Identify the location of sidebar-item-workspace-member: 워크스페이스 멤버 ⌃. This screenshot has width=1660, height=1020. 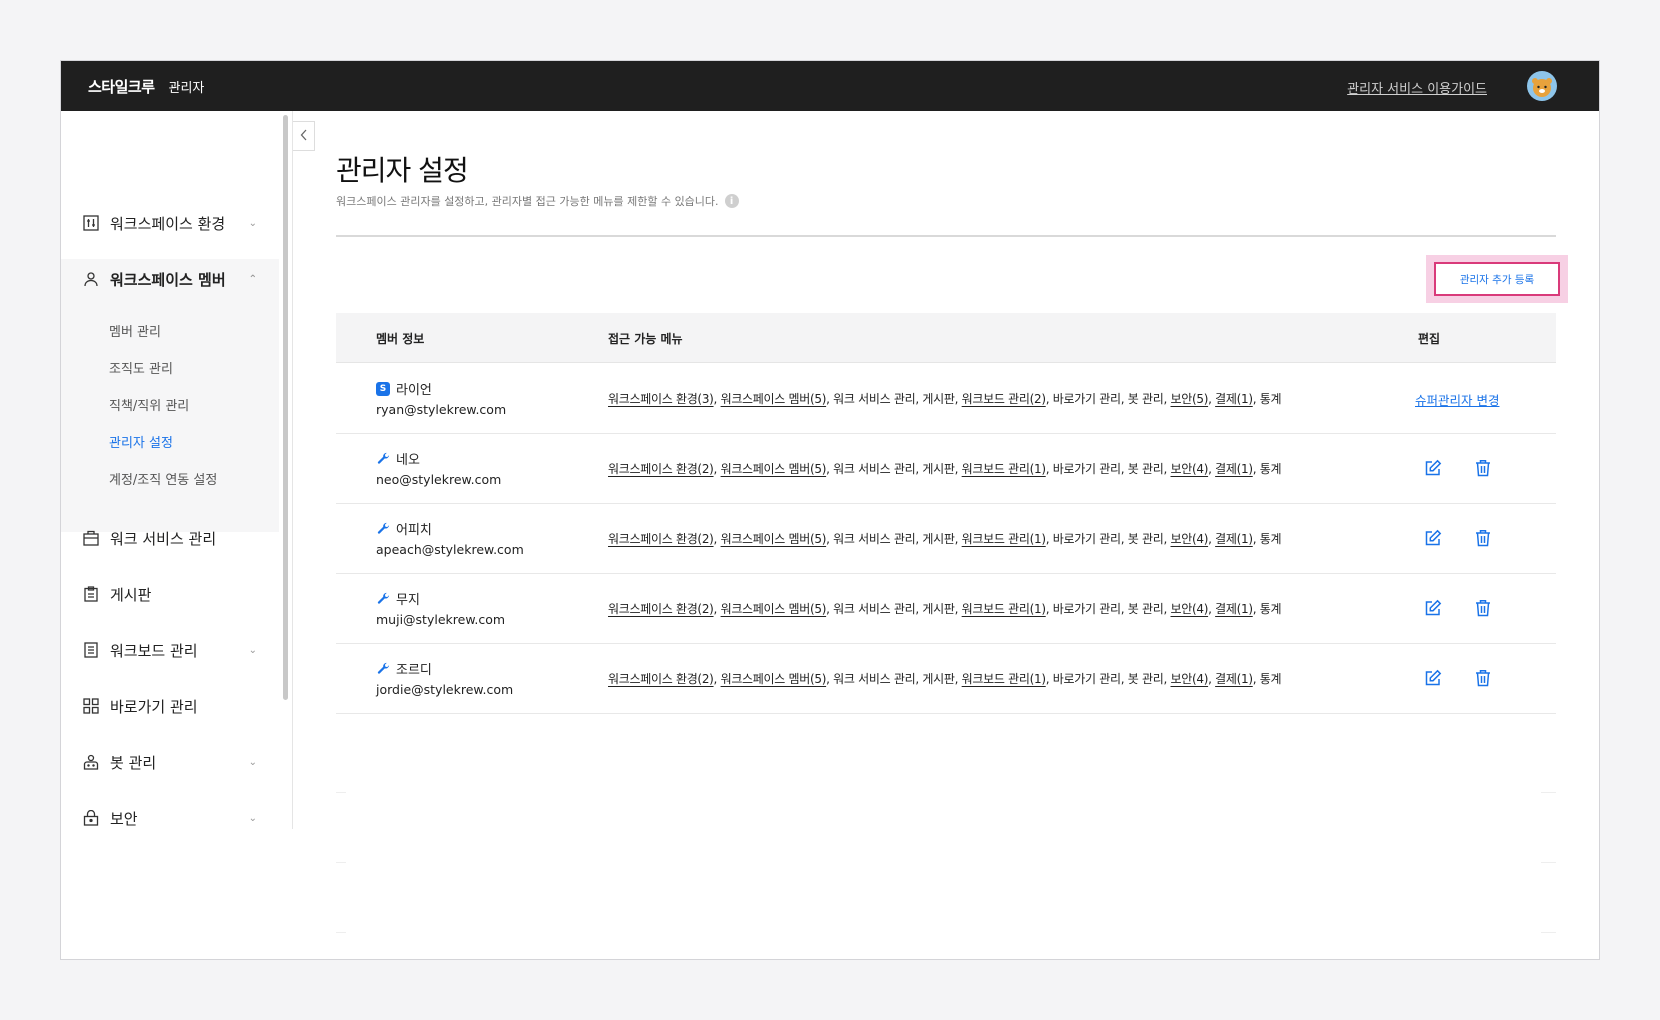
(170, 279).